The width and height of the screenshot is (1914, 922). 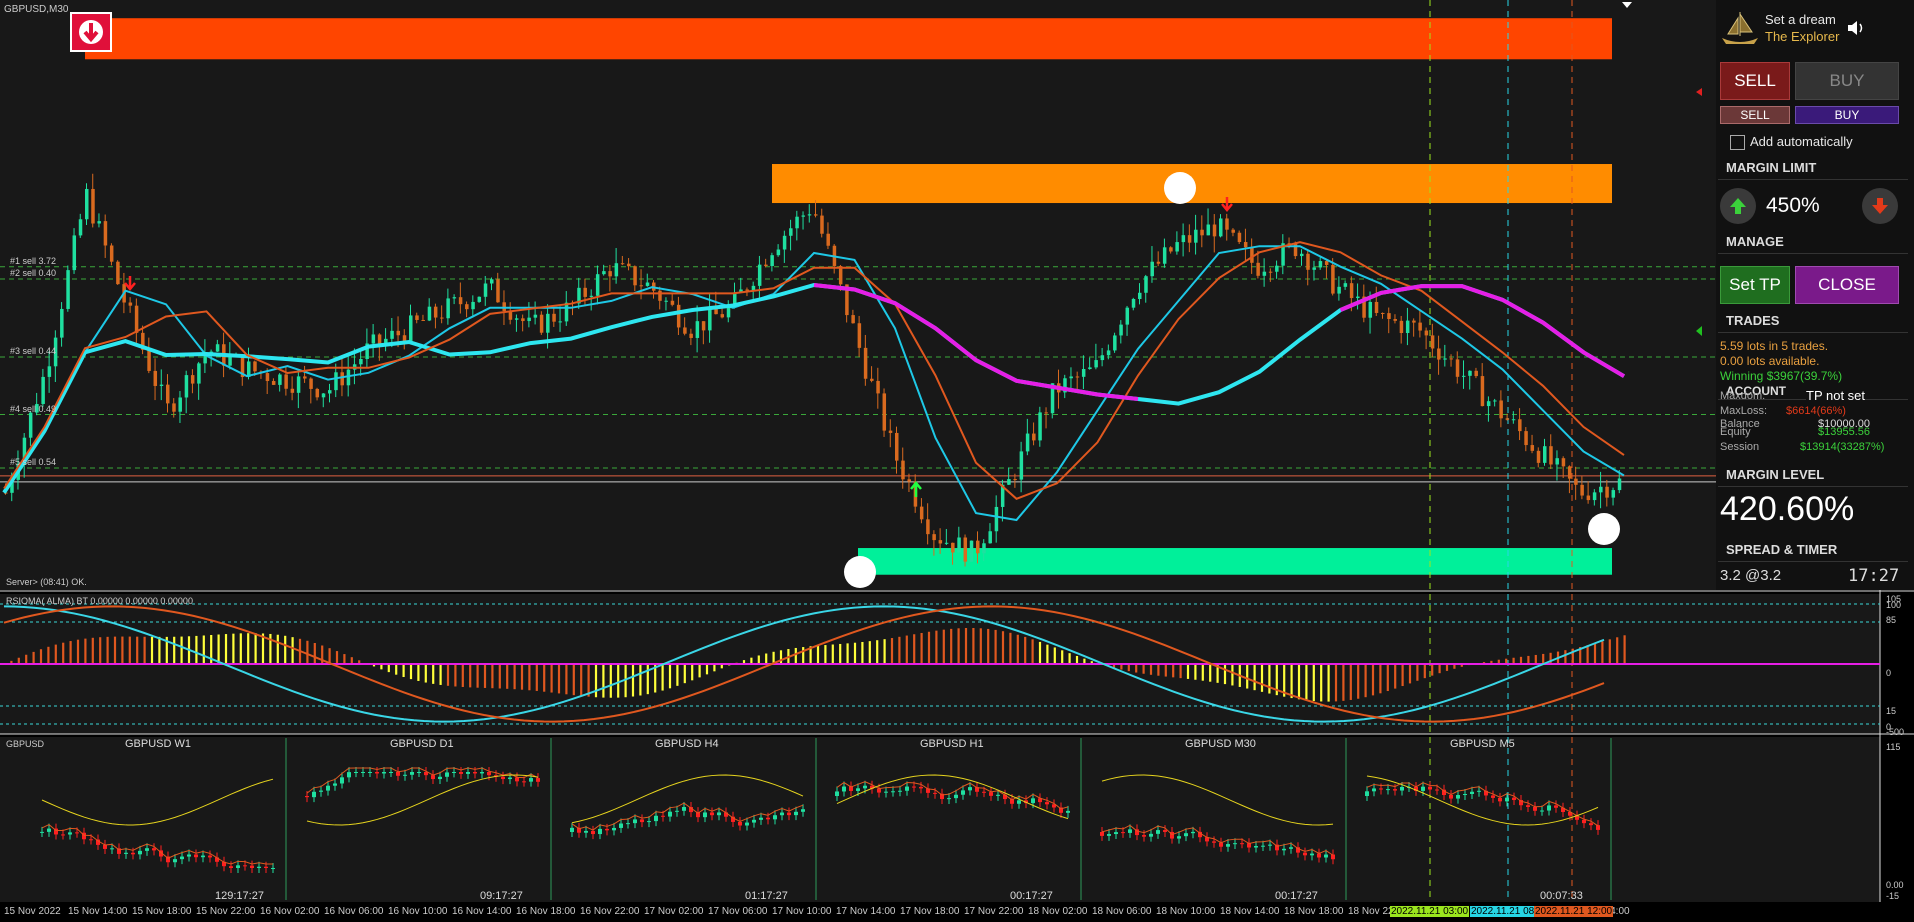 I want to click on margin-up-button, so click(x=1738, y=206).